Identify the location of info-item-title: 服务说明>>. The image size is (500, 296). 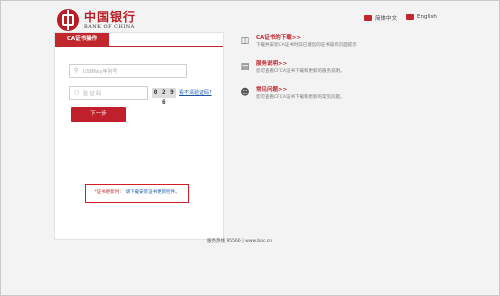
(300, 64).